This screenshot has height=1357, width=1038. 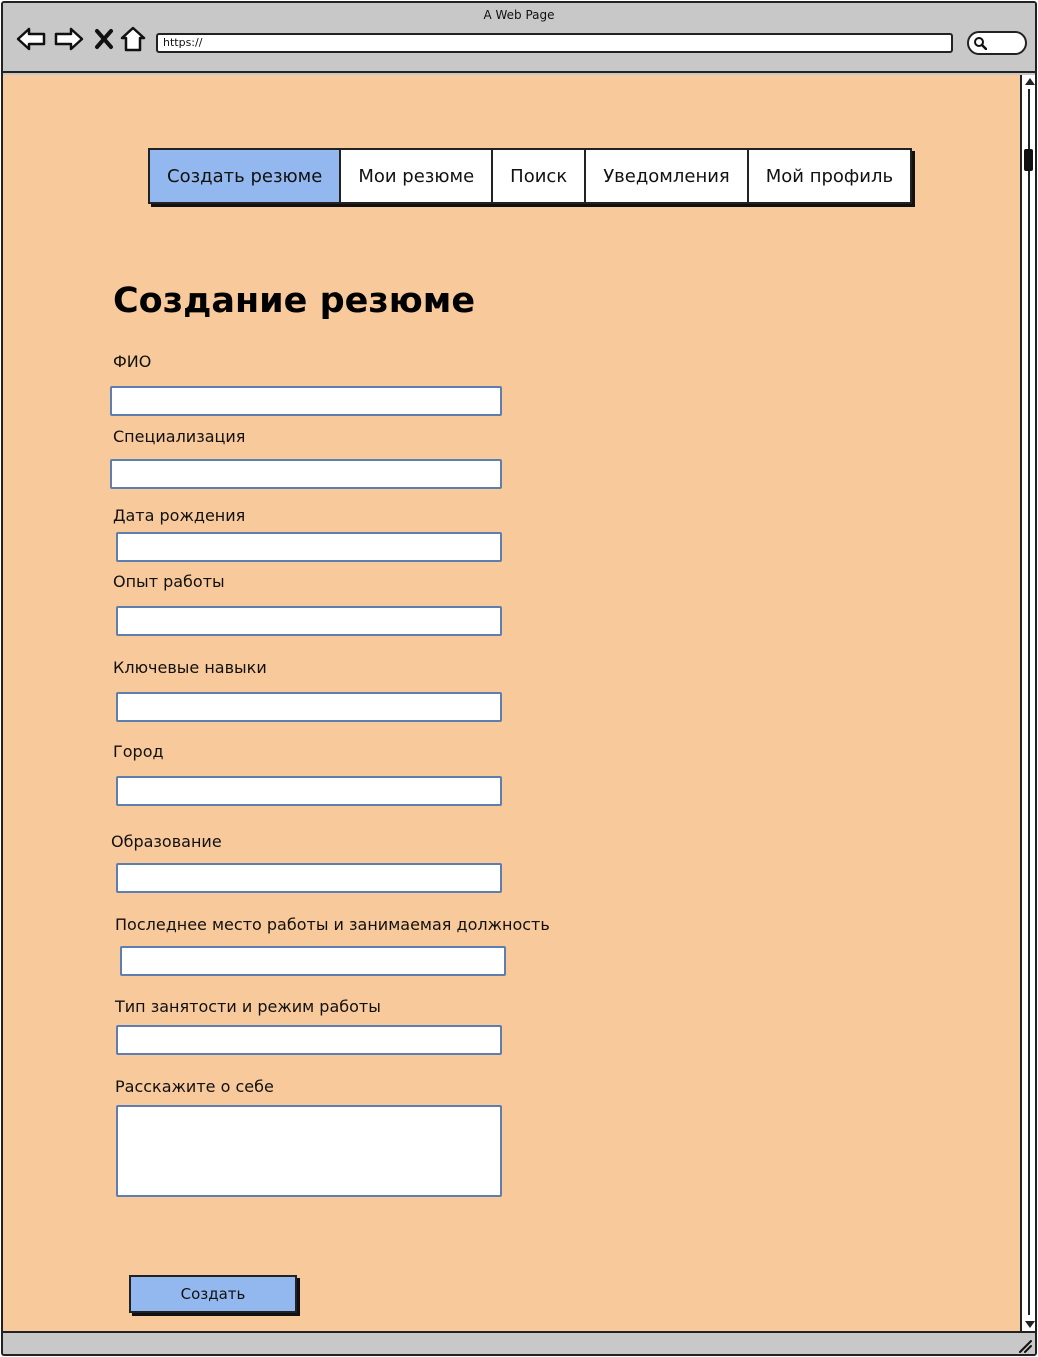 I want to click on forward-button, so click(x=69, y=39).